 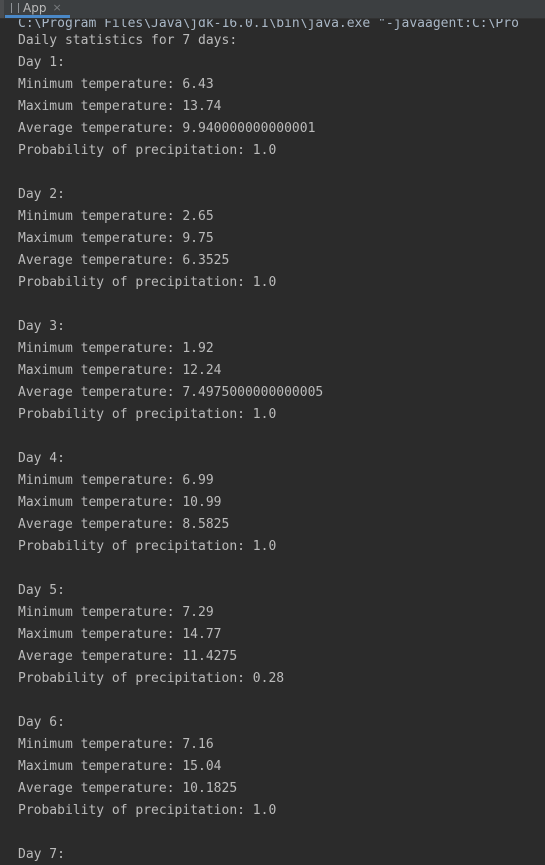 What do you see at coordinates (120, 502) in the screenshot?
I see `max-temperature-line: Maximum temperature: 10.99` at bounding box center [120, 502].